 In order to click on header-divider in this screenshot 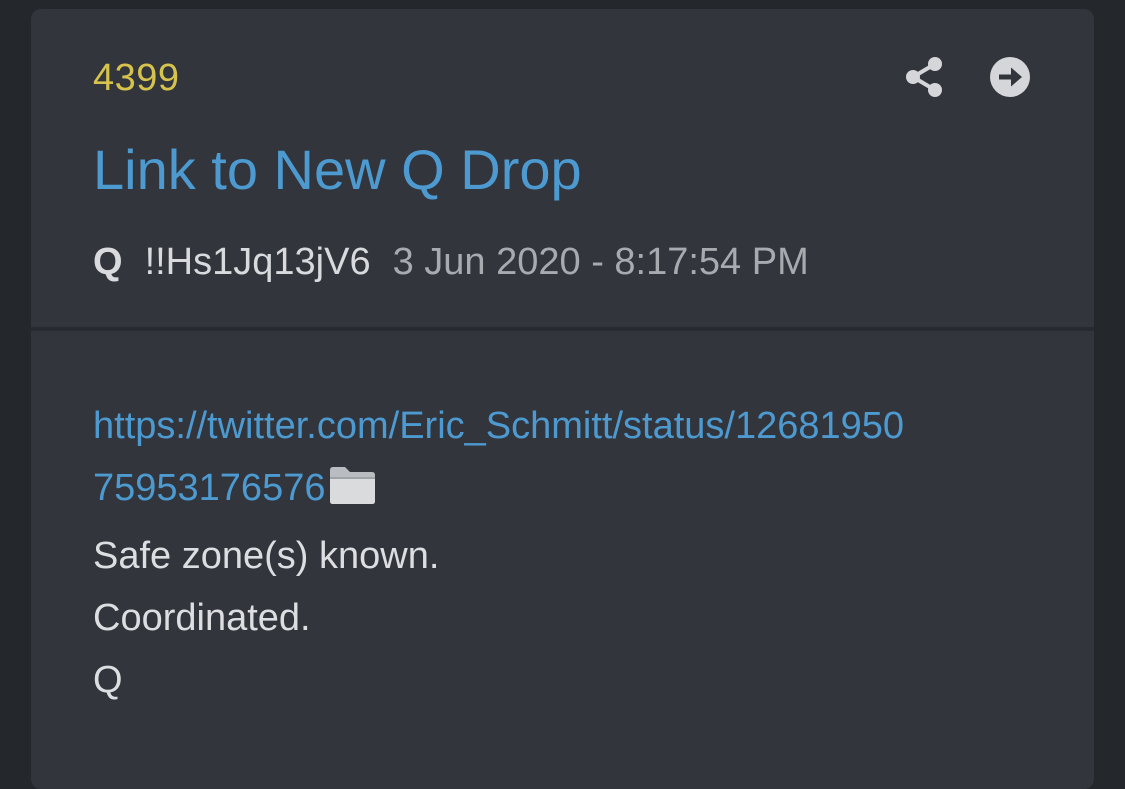, I will do `click(562, 329)`.